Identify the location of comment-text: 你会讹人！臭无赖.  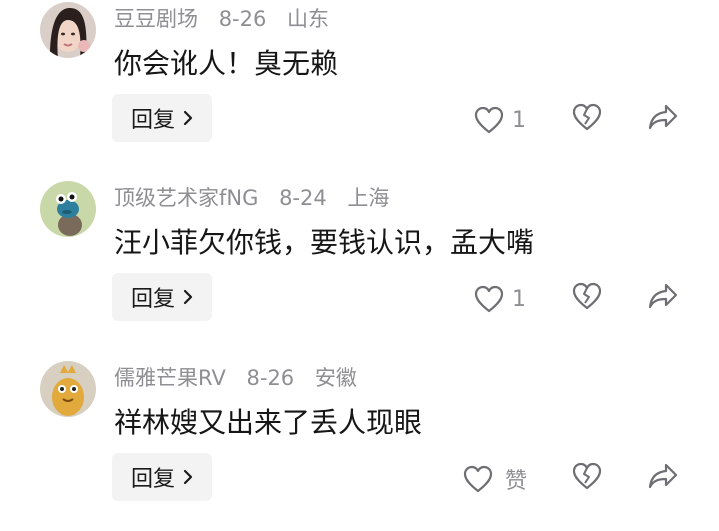
(226, 64).